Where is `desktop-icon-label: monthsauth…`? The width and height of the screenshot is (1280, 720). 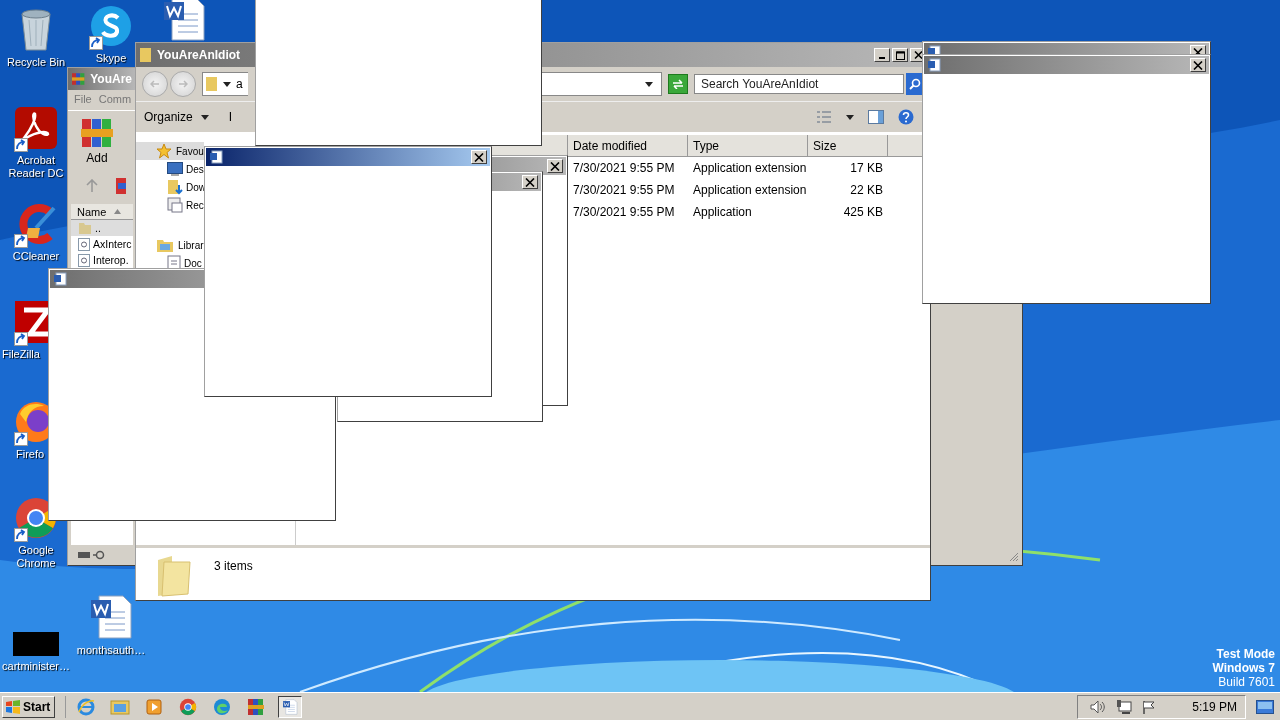 desktop-icon-label: monthsauth… is located at coordinates (111, 650).